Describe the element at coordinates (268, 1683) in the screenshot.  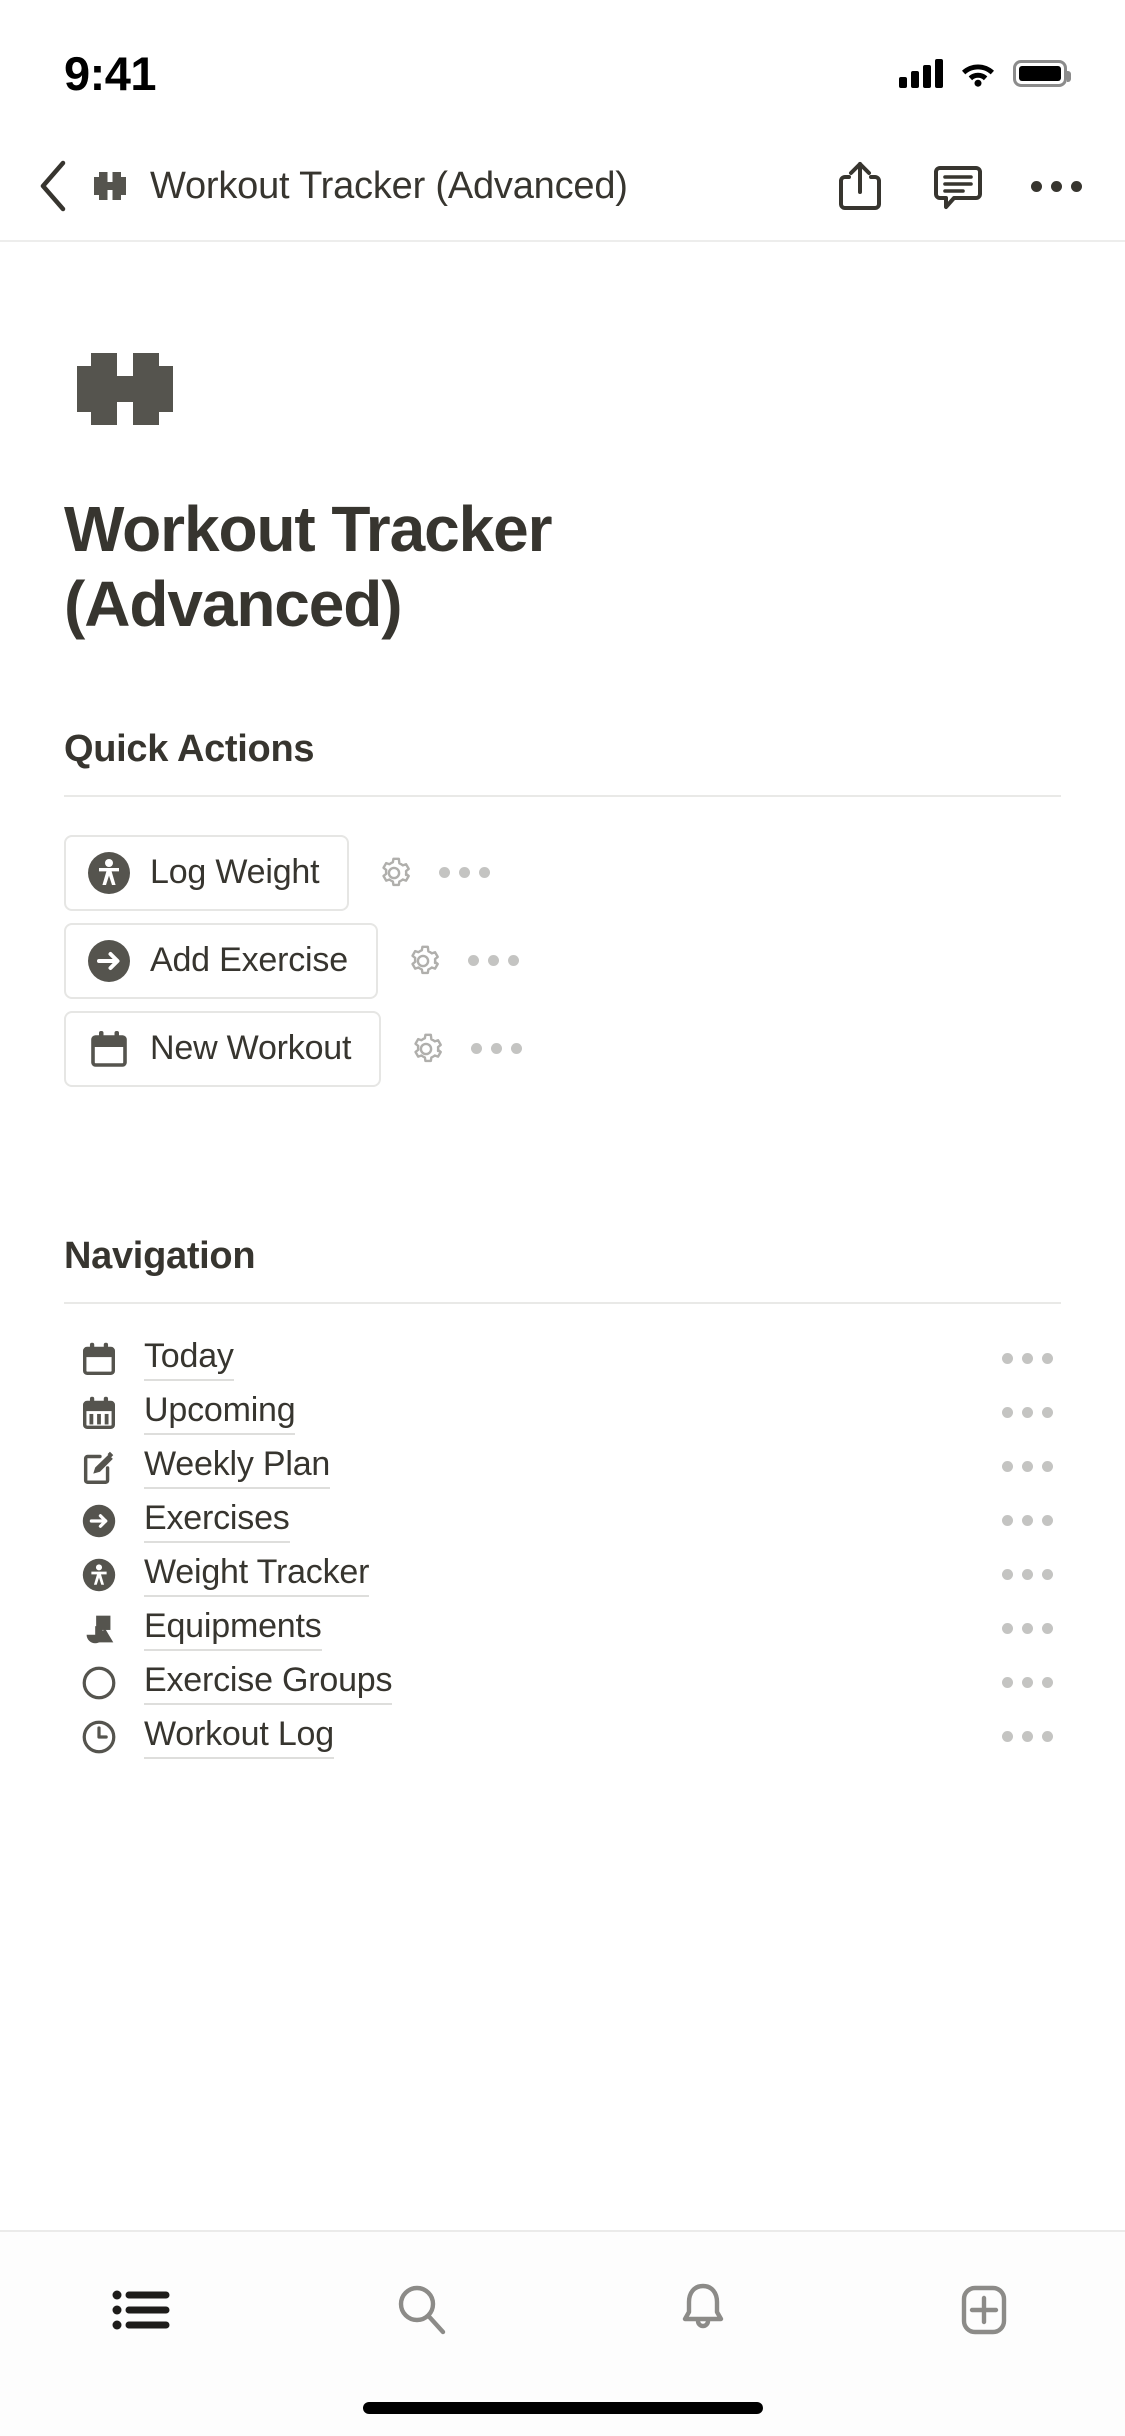
I see `nav-item-label: Exercise Groups` at that location.